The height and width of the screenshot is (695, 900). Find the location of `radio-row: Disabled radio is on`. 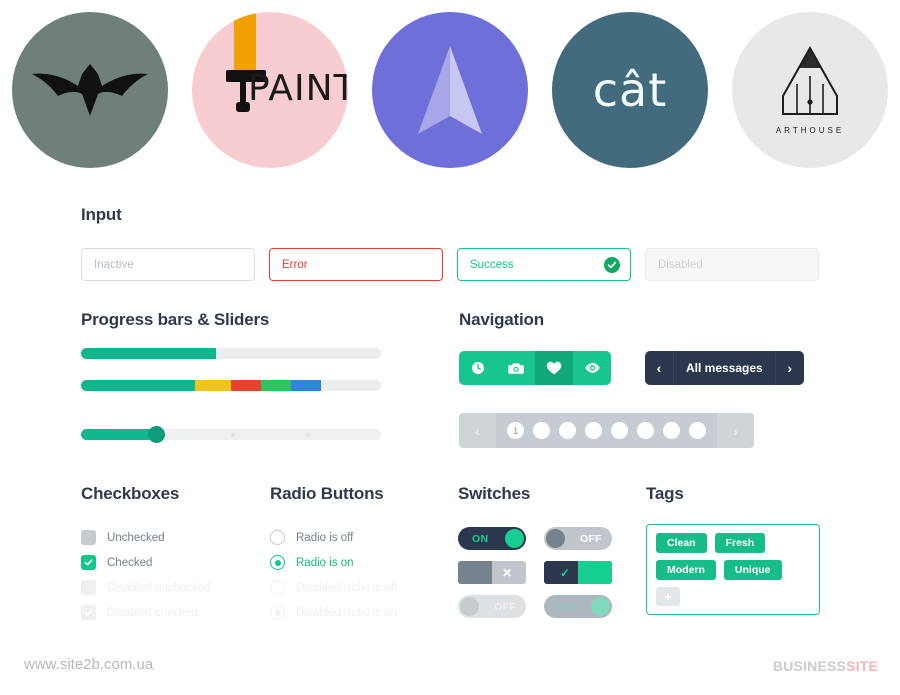

radio-row: Disabled radio is on is located at coordinates (362, 612).